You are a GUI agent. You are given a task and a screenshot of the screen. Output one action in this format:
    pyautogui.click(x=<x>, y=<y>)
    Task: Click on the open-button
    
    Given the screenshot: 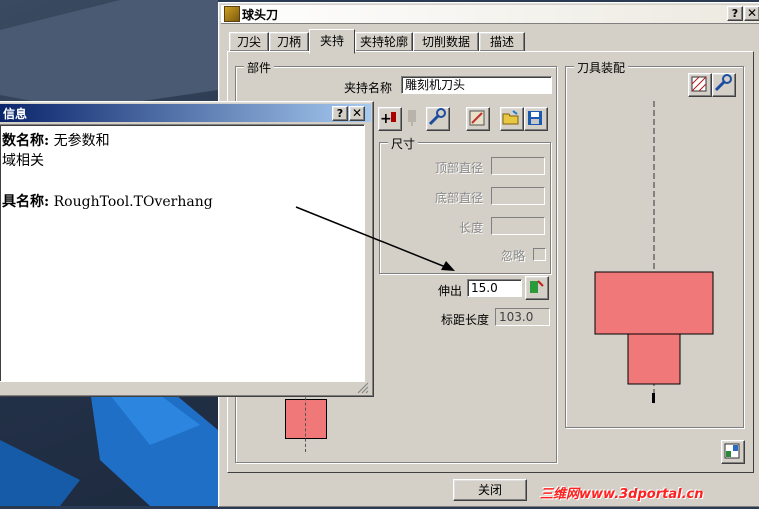 What is the action you would take?
    pyautogui.click(x=512, y=119)
    